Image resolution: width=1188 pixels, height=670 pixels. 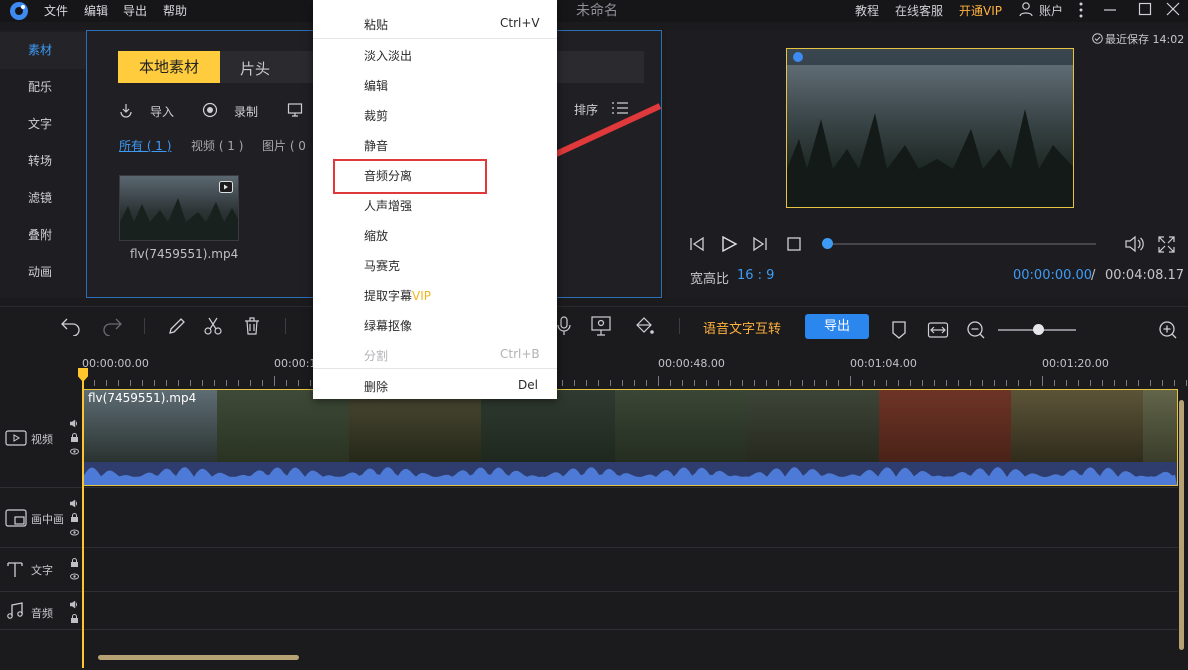 I want to click on menu-item-delete: 删除, so click(x=376, y=386).